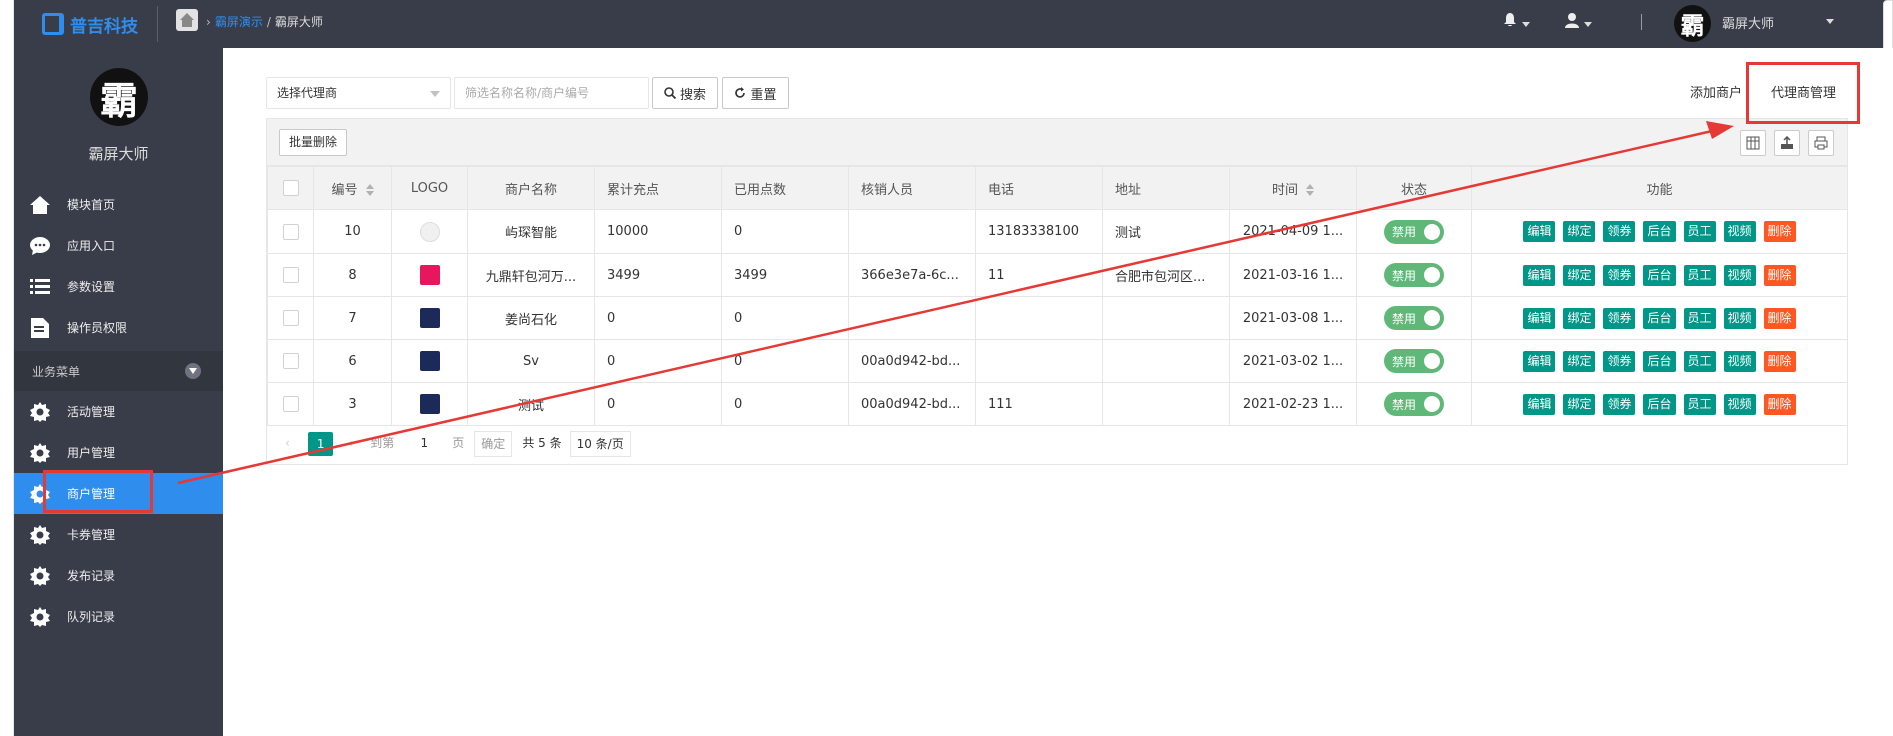 The height and width of the screenshot is (736, 1893). Describe the element at coordinates (352, 188) in the screenshot. I see `column-header-id: 编号` at that location.